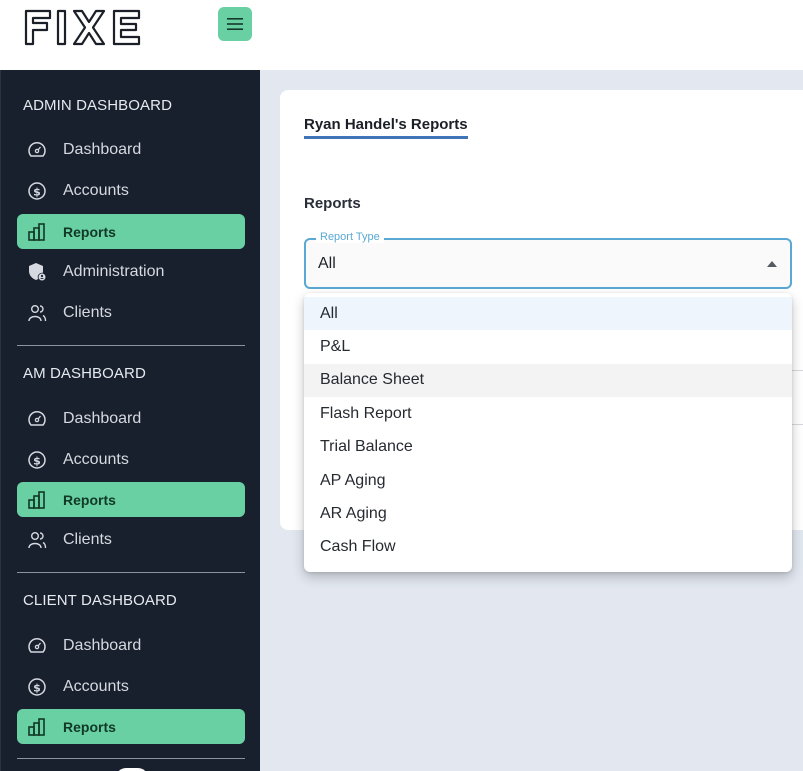  What do you see at coordinates (548, 447) in the screenshot?
I see `menu-option-trial-balance: Trial Balance` at bounding box center [548, 447].